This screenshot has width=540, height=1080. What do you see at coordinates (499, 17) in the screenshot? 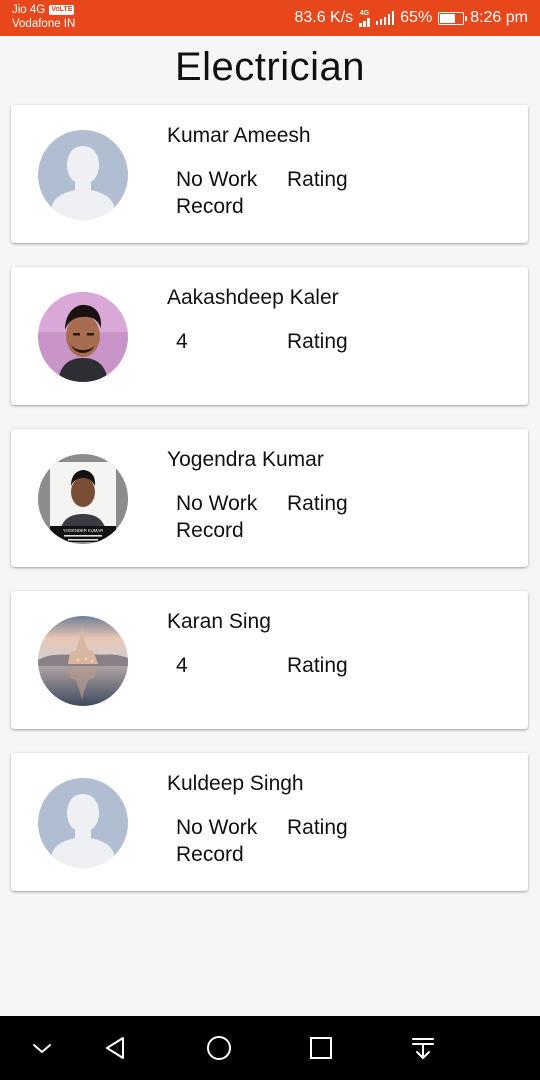
I see `clock: 8:26 pm` at bounding box center [499, 17].